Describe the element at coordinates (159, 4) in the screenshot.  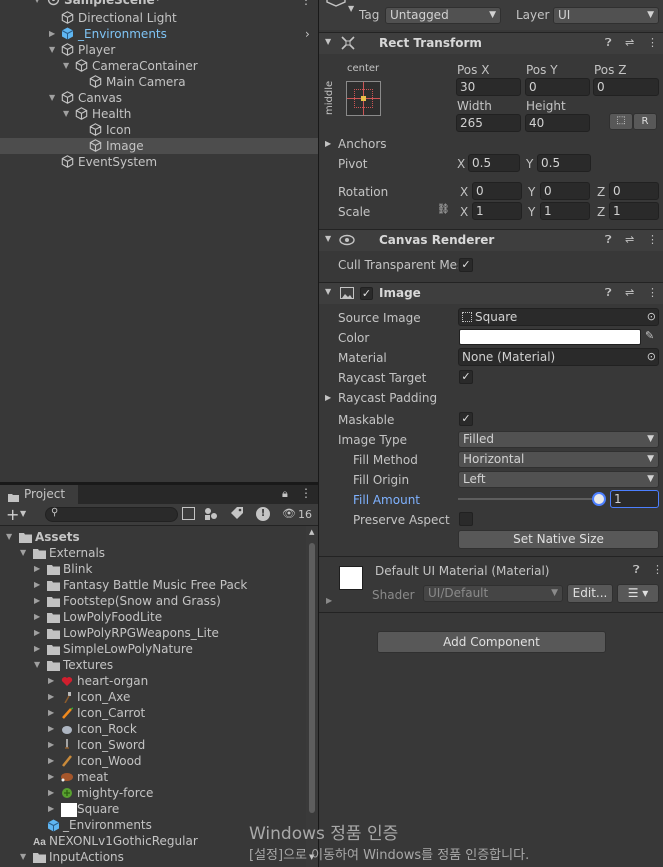
I see `scene-row: ▼ SampleScene* ⋮` at that location.